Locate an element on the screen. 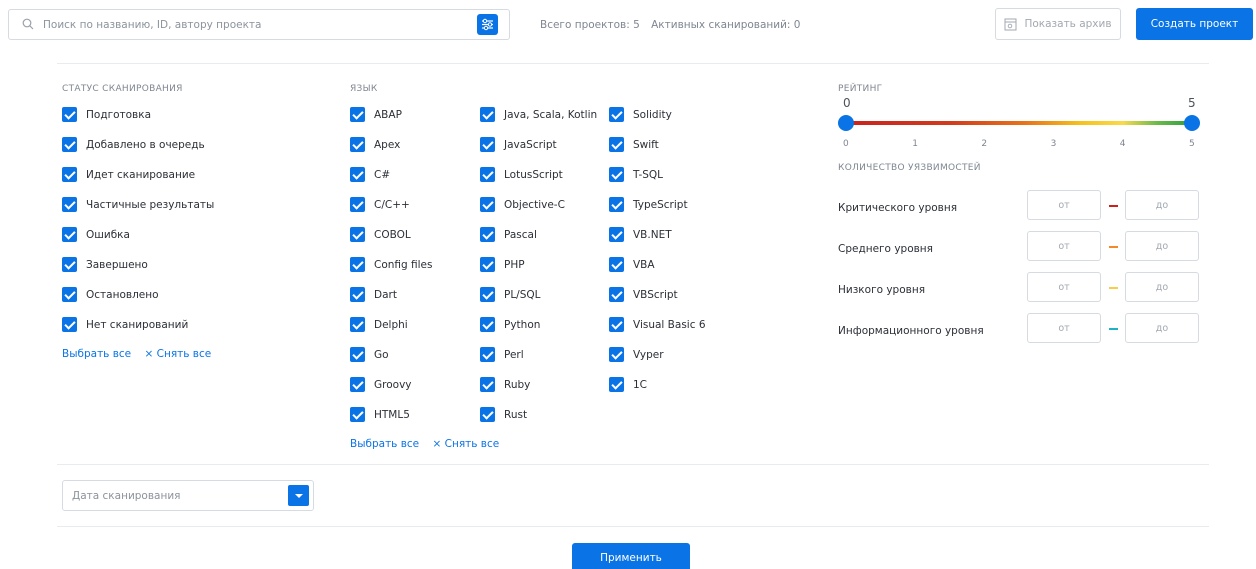 The height and width of the screenshot is (569, 1256). rating-slider-track is located at coordinates (1019, 123).